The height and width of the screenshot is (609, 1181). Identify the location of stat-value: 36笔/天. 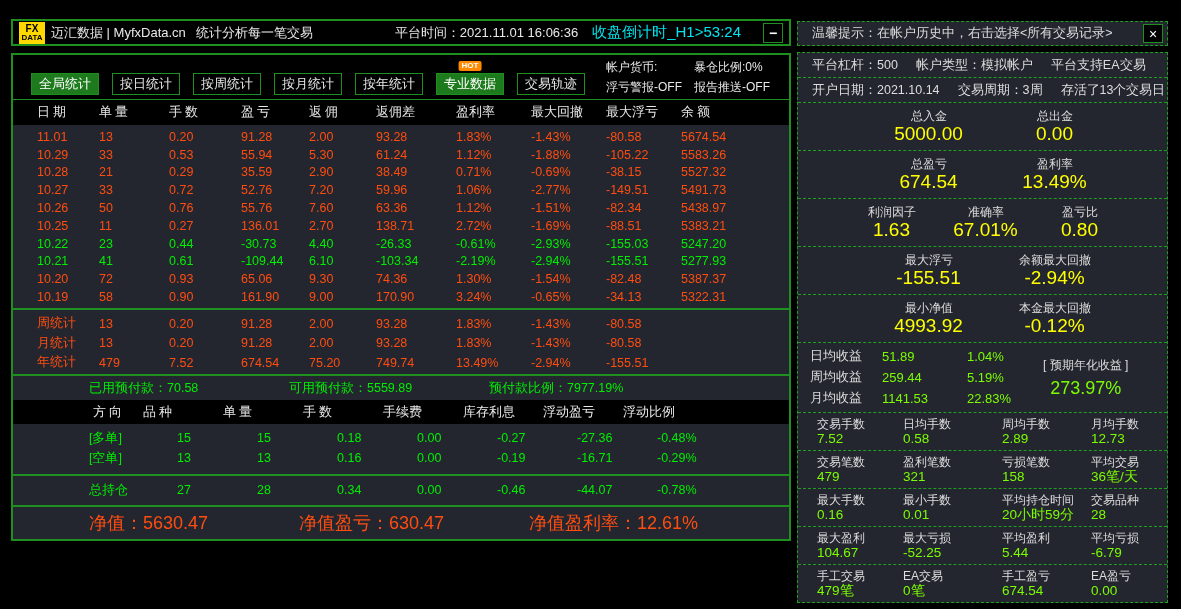
(1115, 476).